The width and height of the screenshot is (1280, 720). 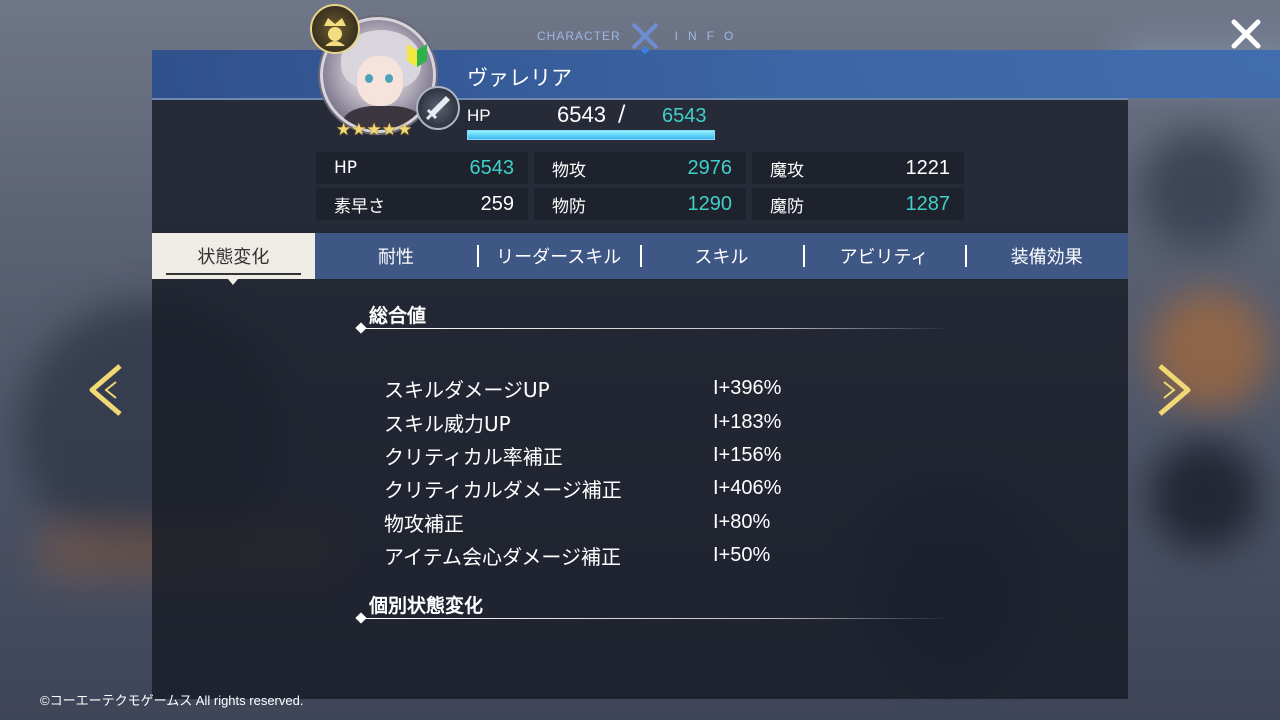 What do you see at coordinates (502, 557) in the screenshot?
I see `effect-name: アイテム会心ダメージ補正` at bounding box center [502, 557].